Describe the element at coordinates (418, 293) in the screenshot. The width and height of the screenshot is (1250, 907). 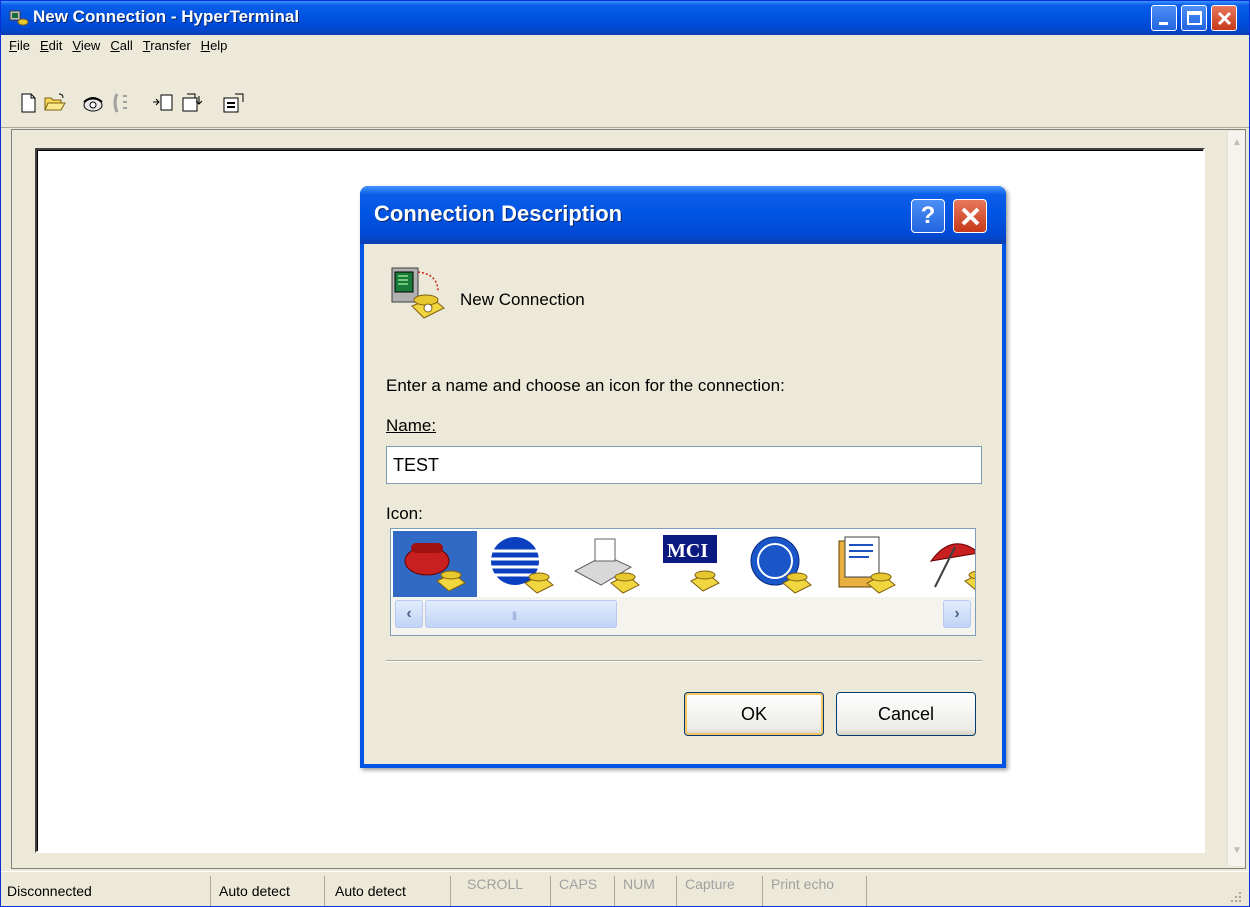
I see `connection-phone-icon` at that location.